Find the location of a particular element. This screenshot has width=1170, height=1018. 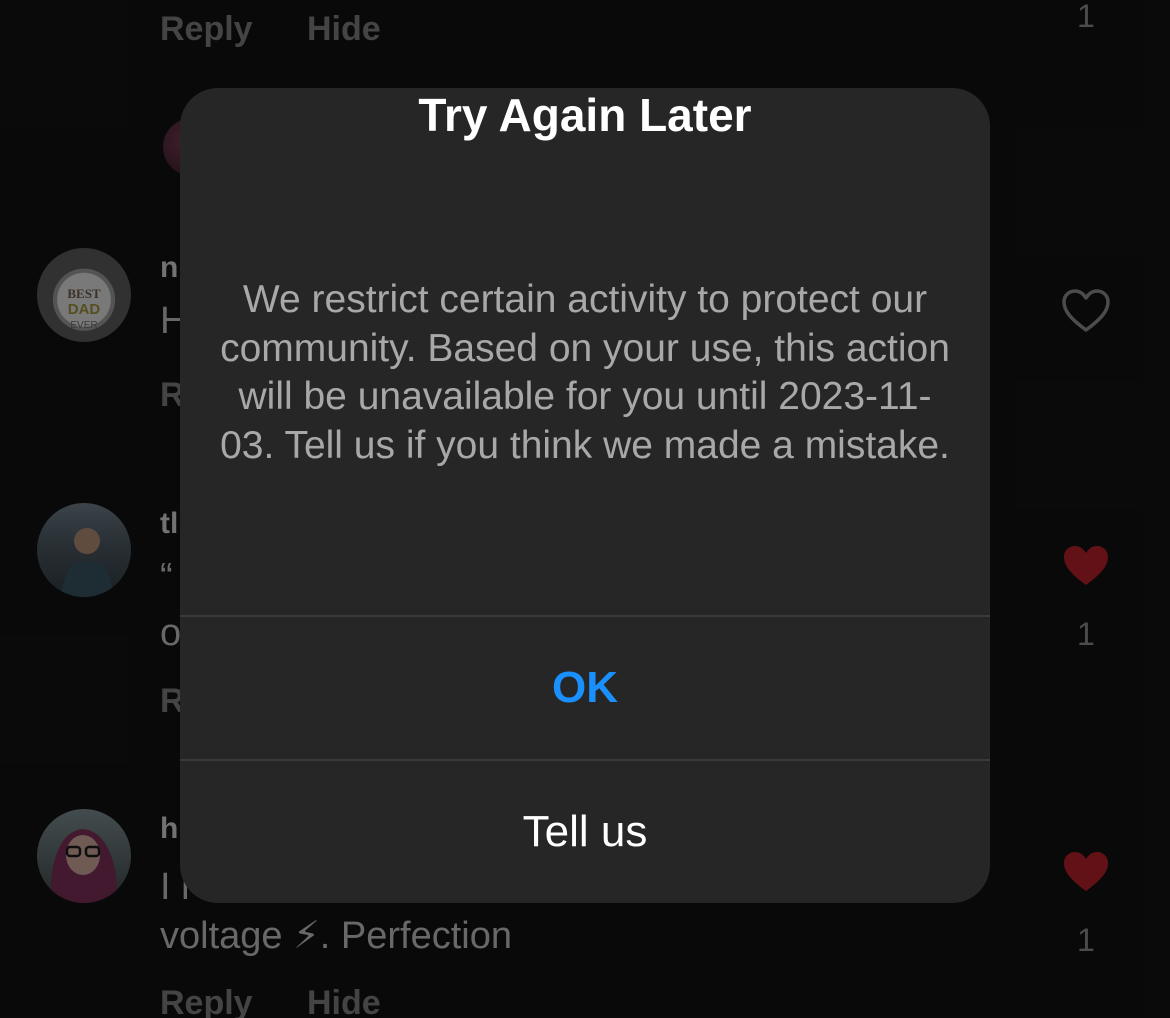

alert-title: Try Again Later is located at coordinates (585, 115).